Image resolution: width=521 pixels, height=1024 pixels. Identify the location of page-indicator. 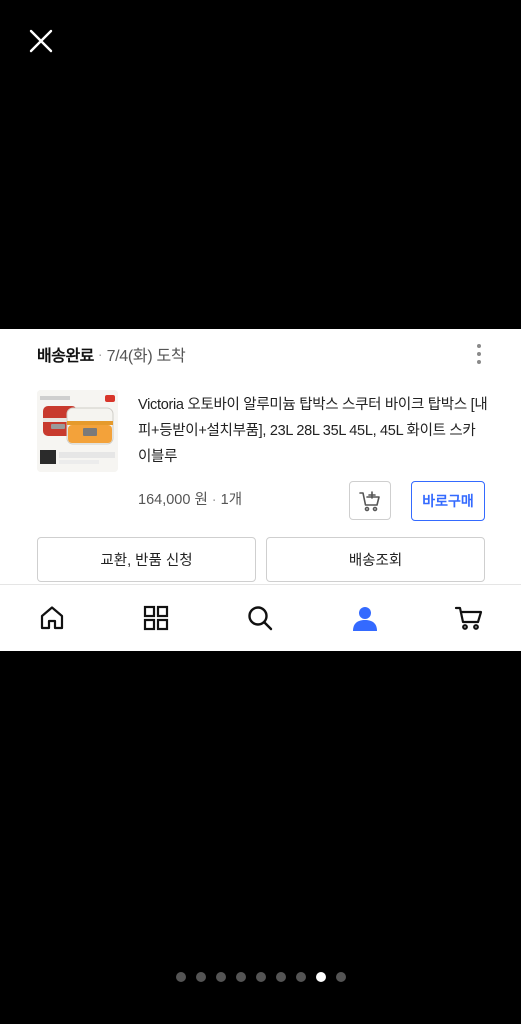
(260, 977).